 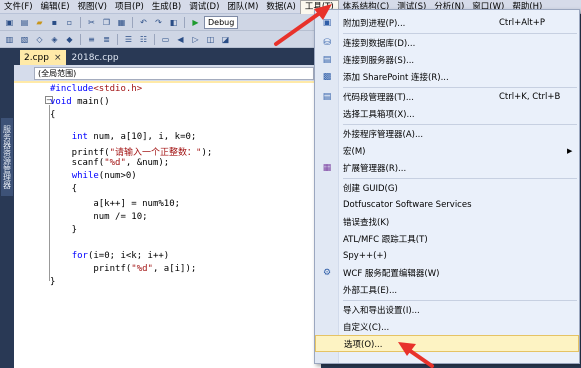 I want to click on tab-label: 2.cpp, so click(x=36, y=57).